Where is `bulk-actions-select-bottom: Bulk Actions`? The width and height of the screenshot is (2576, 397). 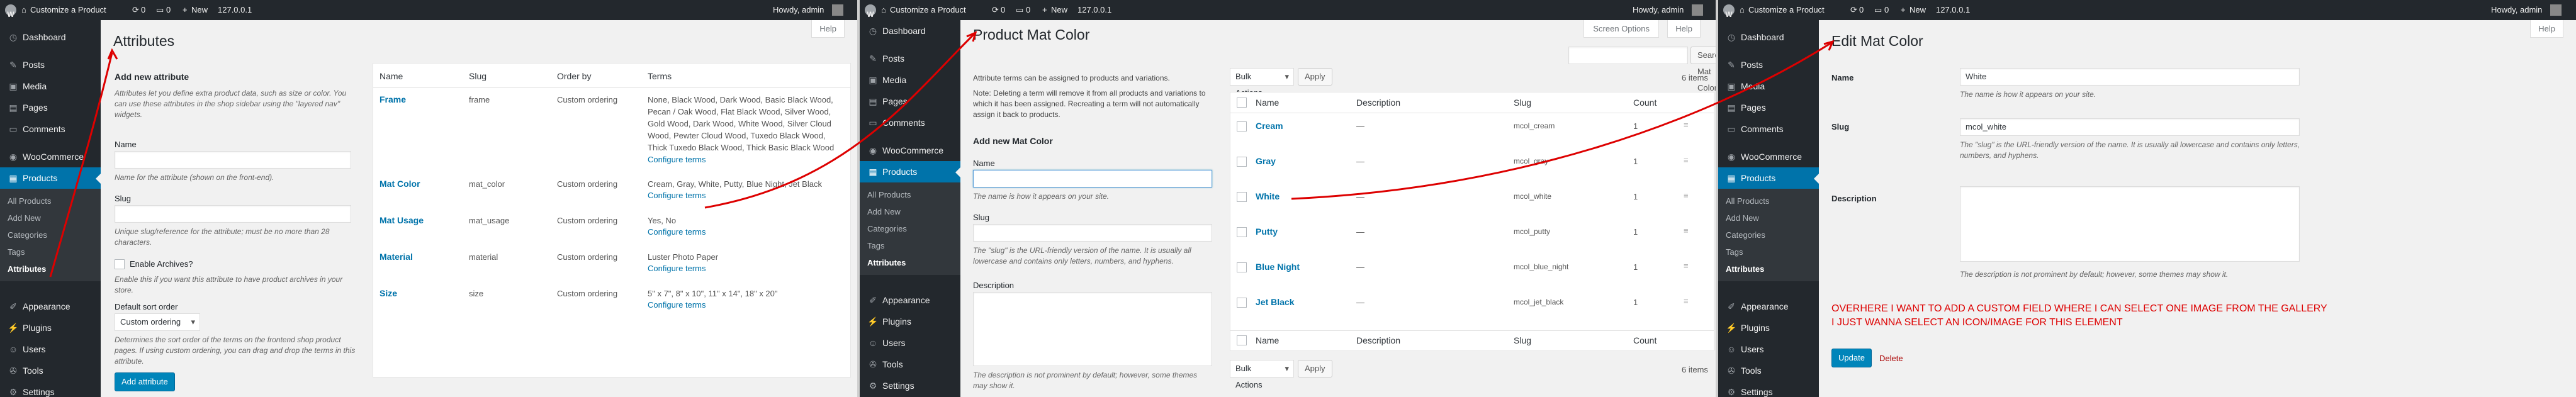
bulk-actions-select-bottom: Bulk Actions is located at coordinates (1262, 374).